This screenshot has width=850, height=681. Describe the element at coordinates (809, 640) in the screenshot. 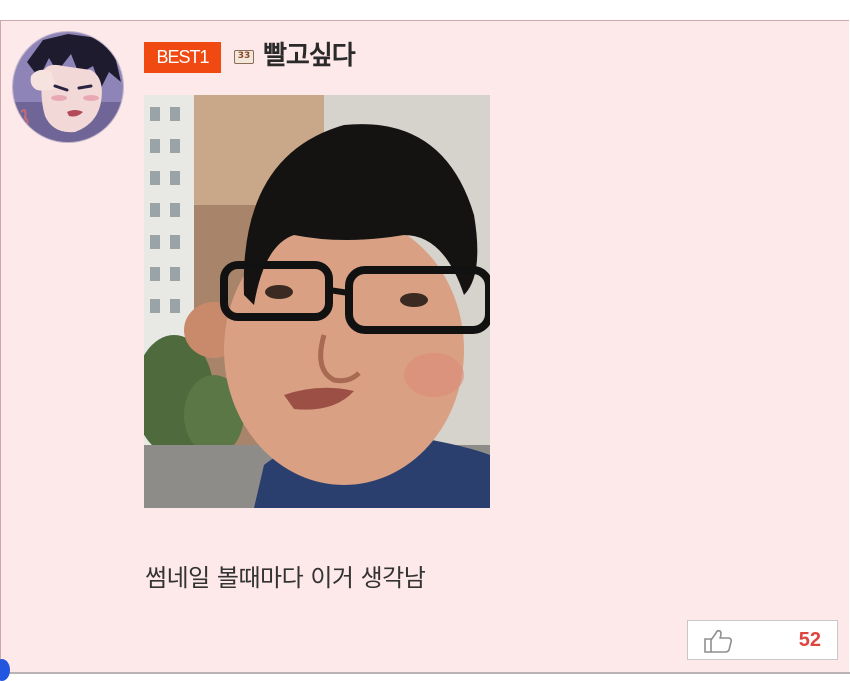

I see `like-count: 52` at that location.